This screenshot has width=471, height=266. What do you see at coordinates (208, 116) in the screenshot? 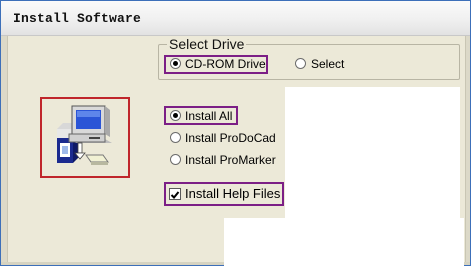
I see `install-all-label: Install All` at bounding box center [208, 116].